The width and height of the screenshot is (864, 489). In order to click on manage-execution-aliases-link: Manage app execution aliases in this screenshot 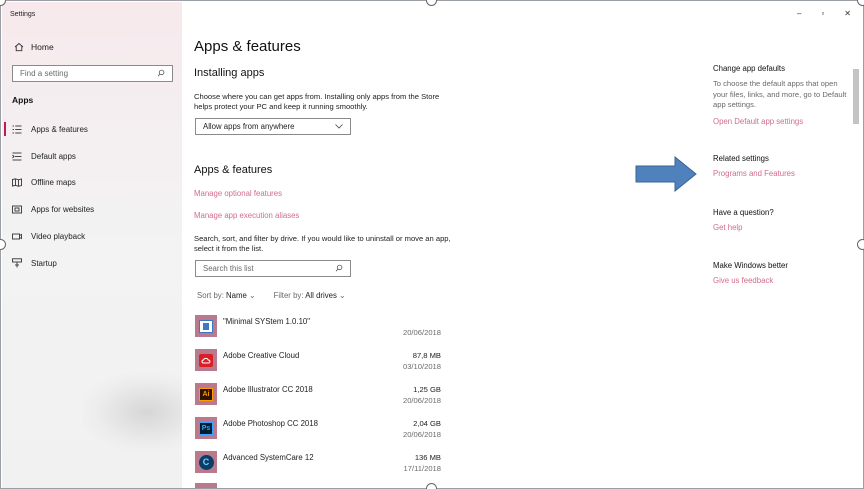, I will do `click(246, 215)`.